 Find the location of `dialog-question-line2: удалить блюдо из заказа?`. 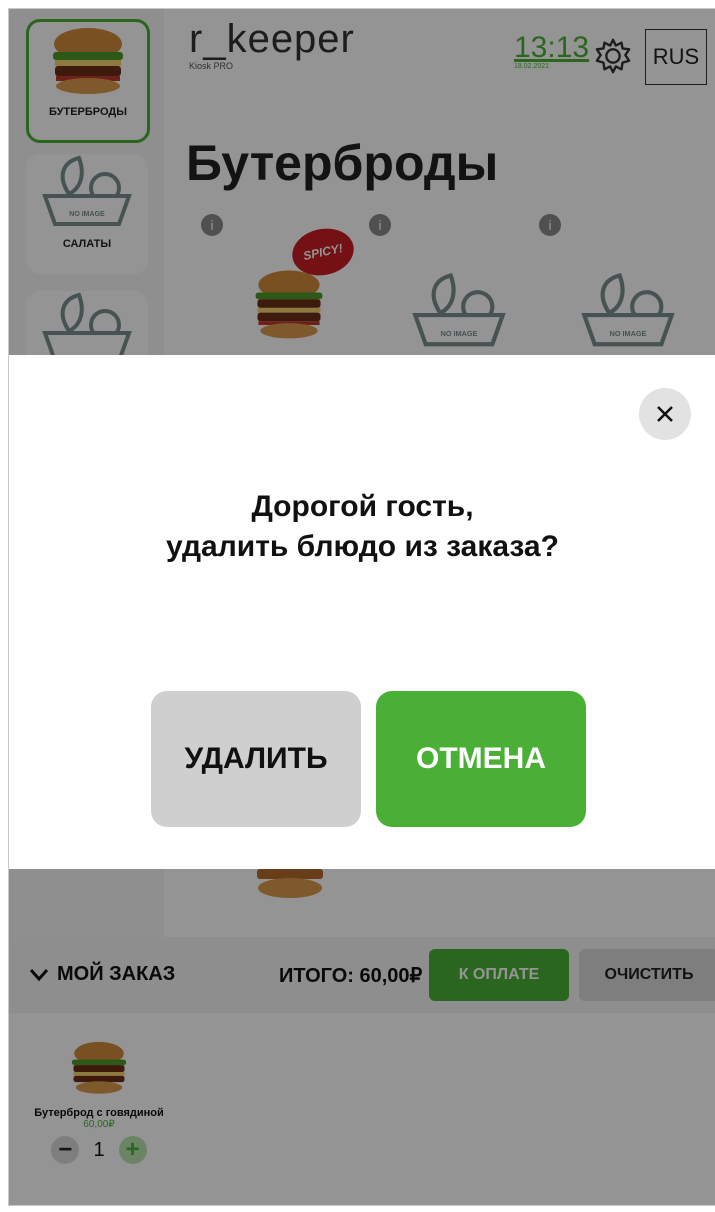

dialog-question-line2: удалить блюдо из заказа? is located at coordinates (362, 546).